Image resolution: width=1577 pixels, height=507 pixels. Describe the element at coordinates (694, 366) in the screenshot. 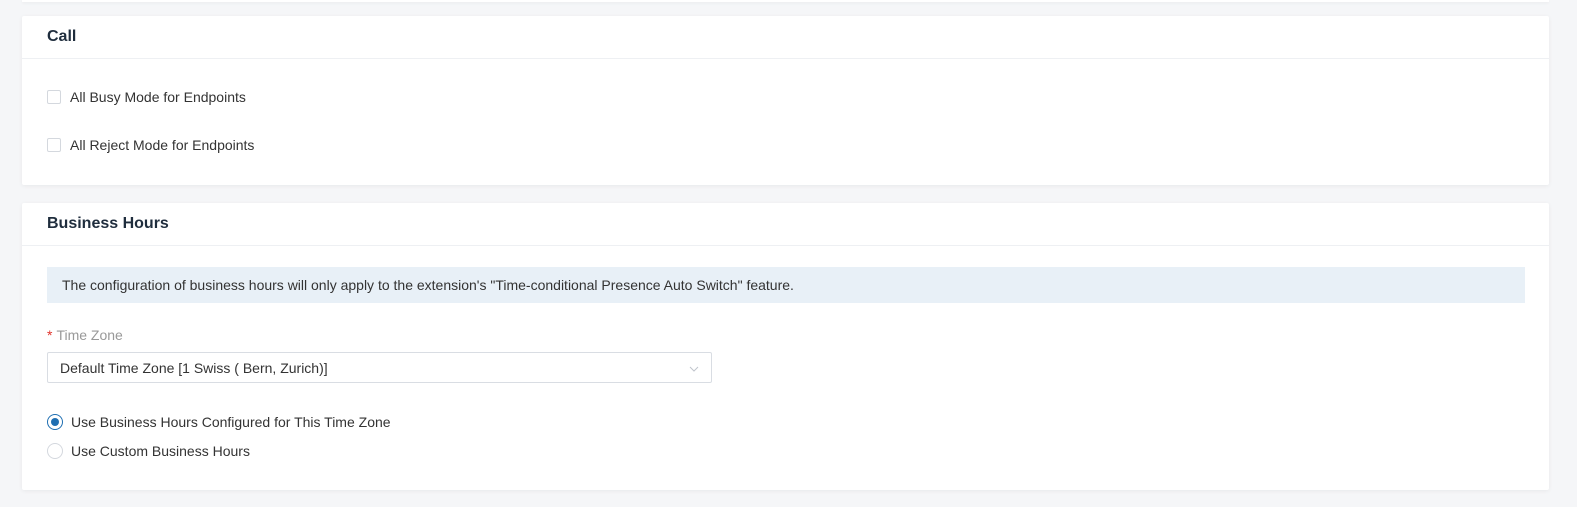

I see `chevron-down-icon` at that location.